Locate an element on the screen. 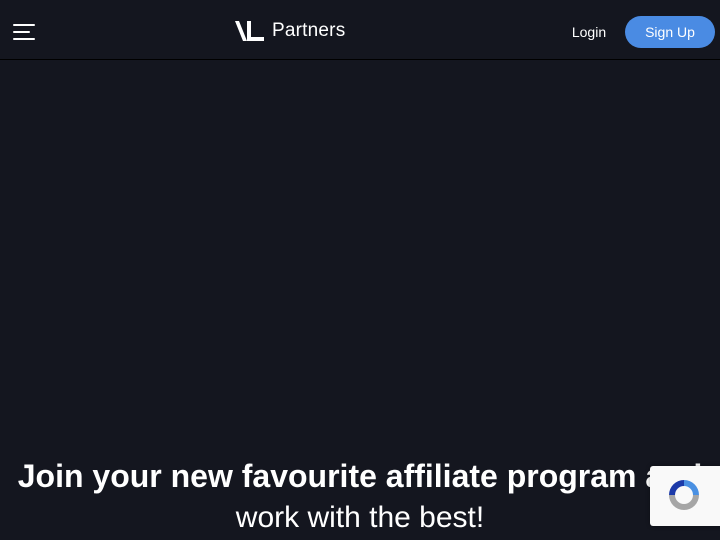 This screenshot has height=540, width=720. top-navbar: Partners Login Sign Up is located at coordinates (360, 30).